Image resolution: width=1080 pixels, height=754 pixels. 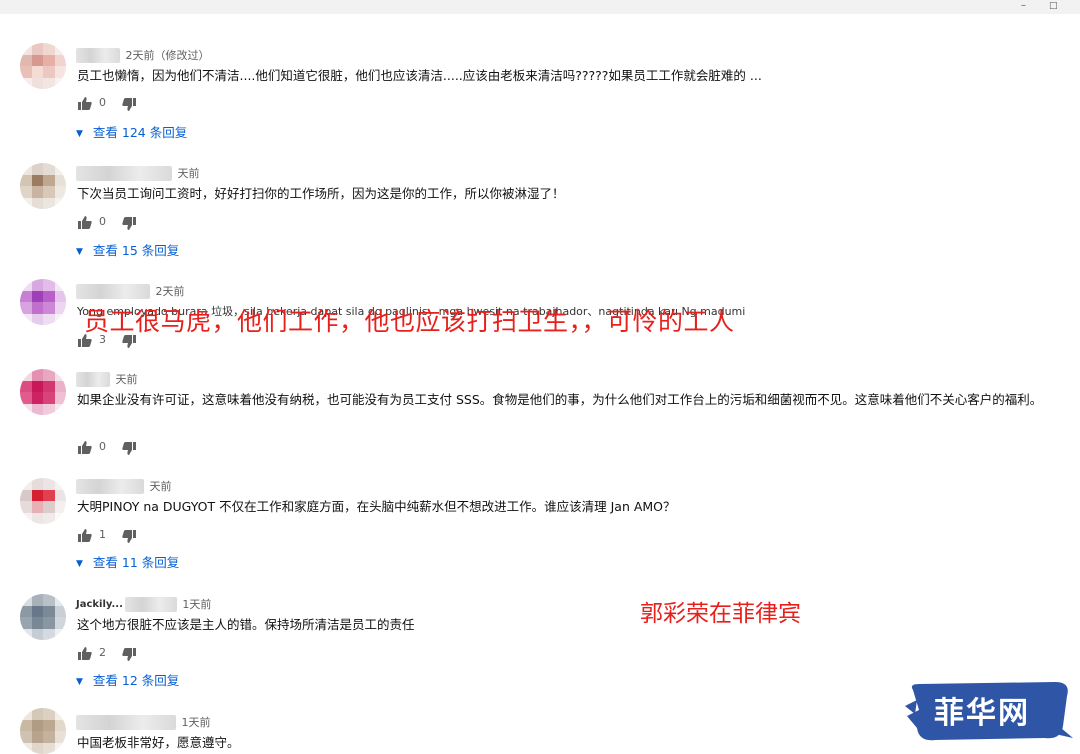 What do you see at coordinates (102, 652) in the screenshot?
I see `like-count: 2` at bounding box center [102, 652].